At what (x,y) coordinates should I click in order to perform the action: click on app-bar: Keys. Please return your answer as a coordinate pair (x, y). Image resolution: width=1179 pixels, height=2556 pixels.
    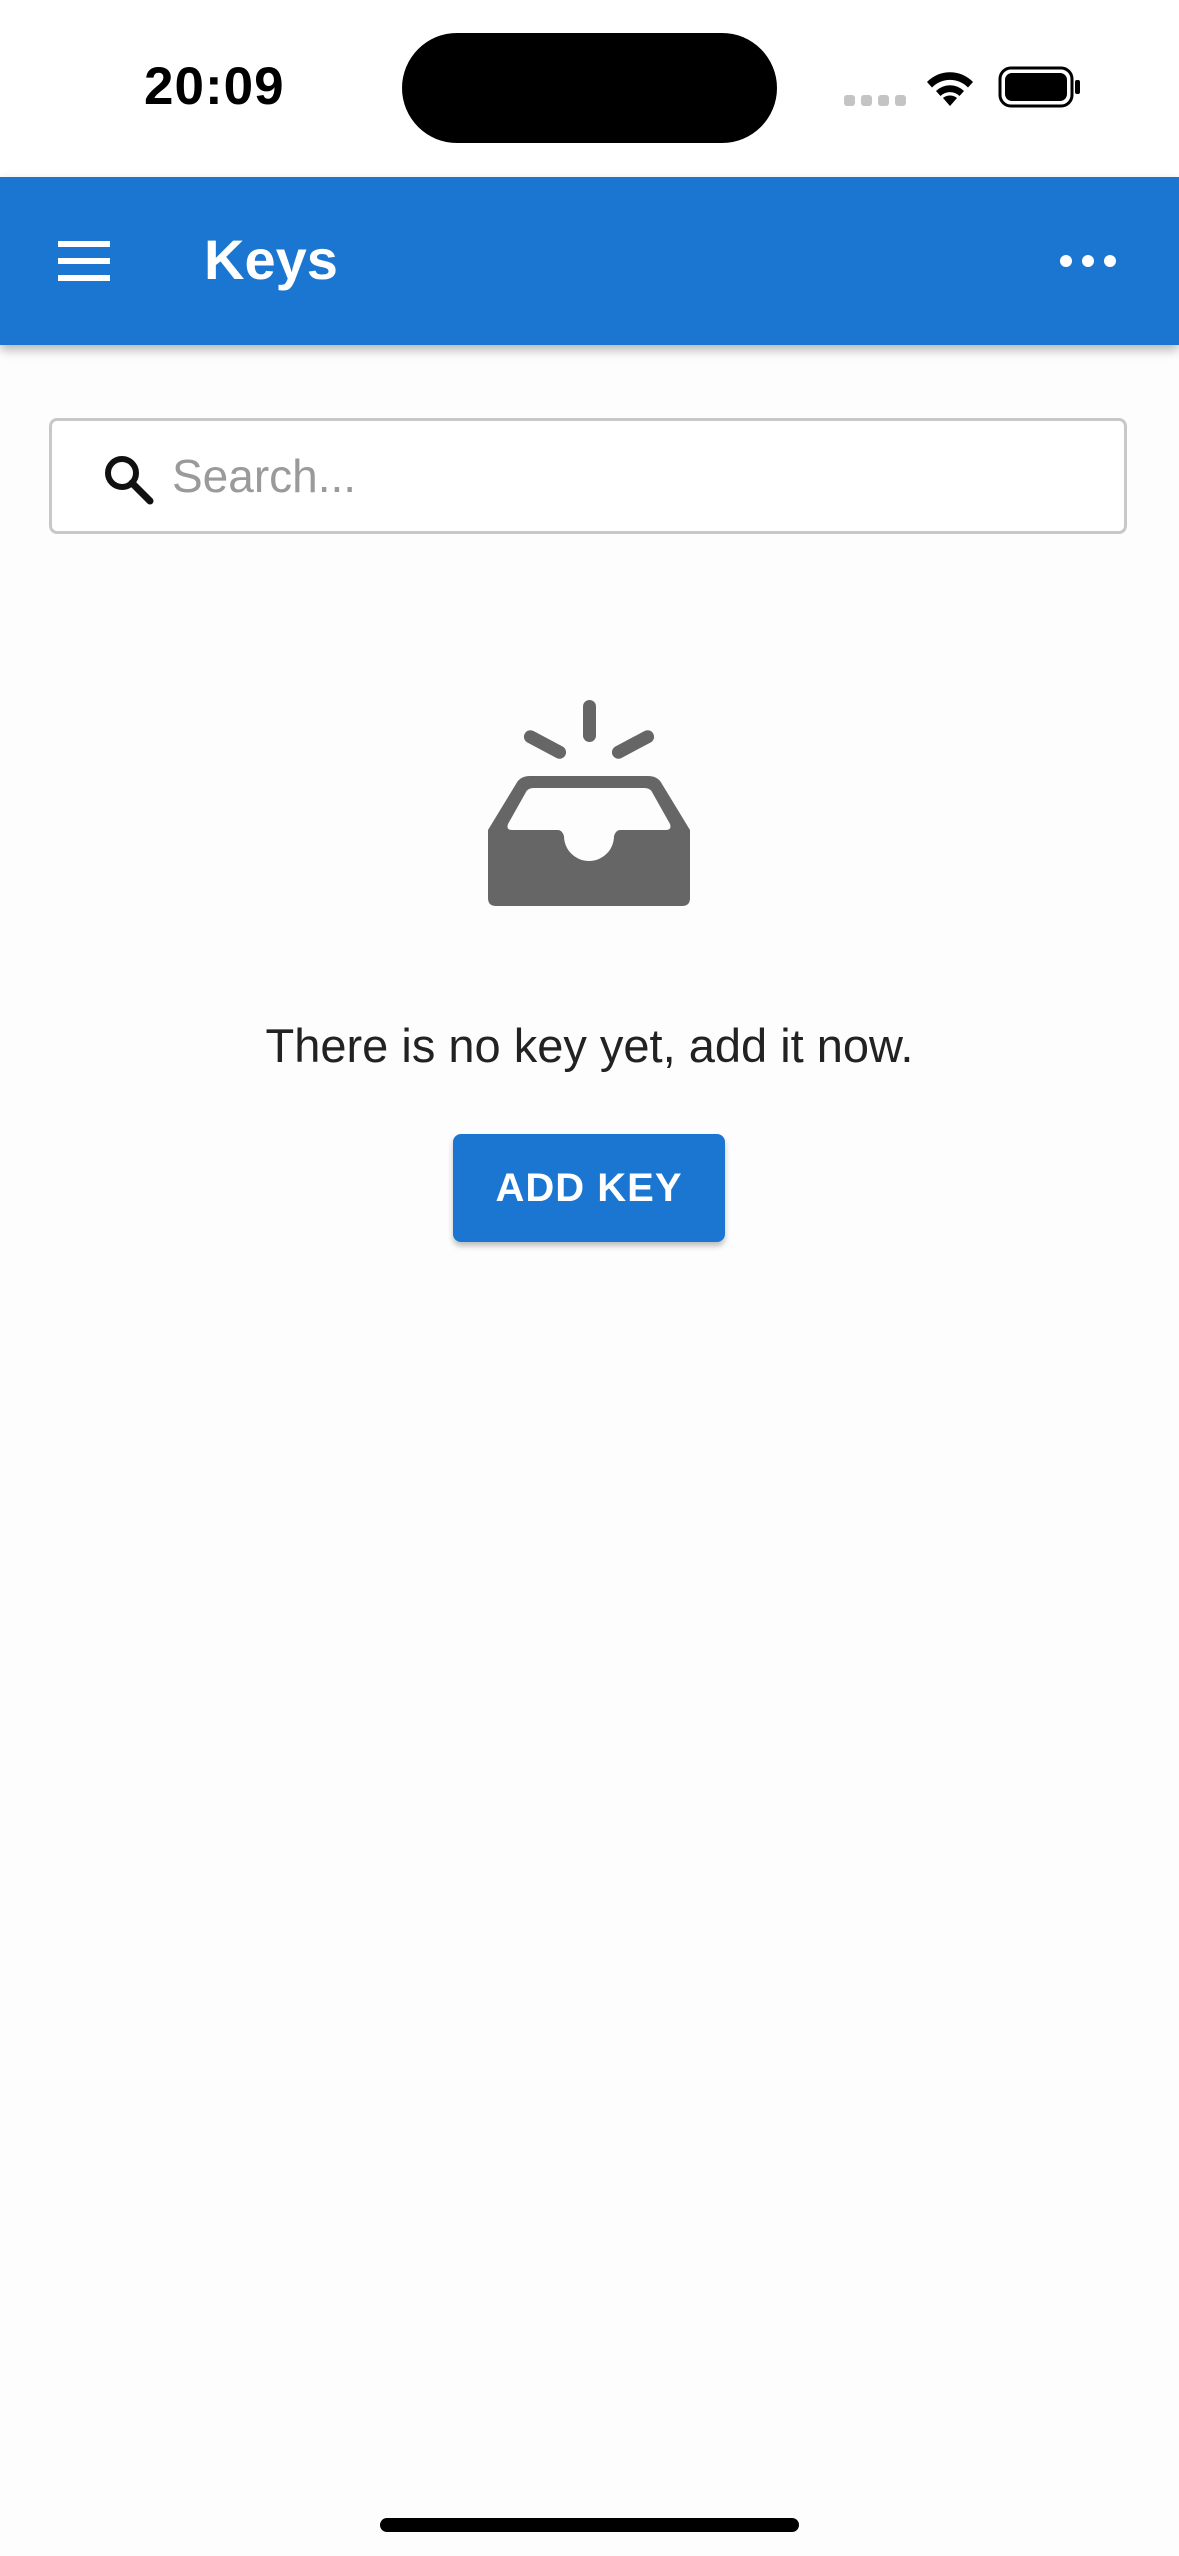
    Looking at the image, I should click on (589, 261).